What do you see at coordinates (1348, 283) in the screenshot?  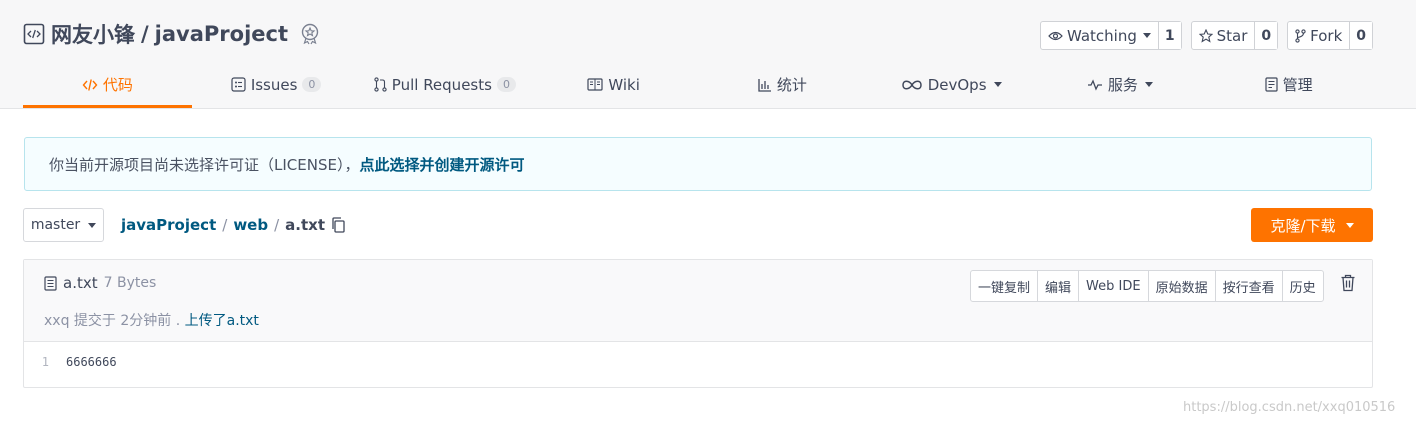 I see `trash-icon` at bounding box center [1348, 283].